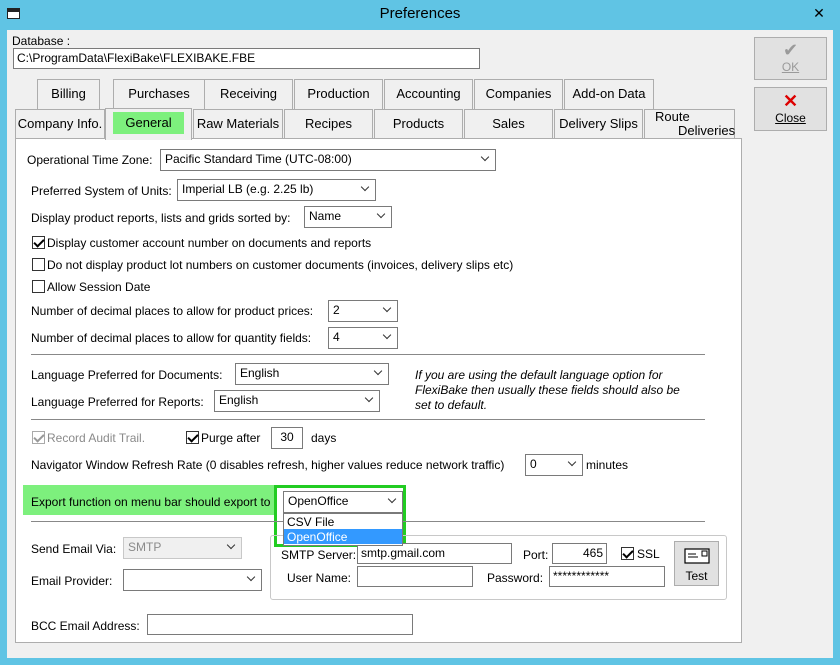 The image size is (840, 665). I want to click on purge-days-unit: days, so click(324, 438).